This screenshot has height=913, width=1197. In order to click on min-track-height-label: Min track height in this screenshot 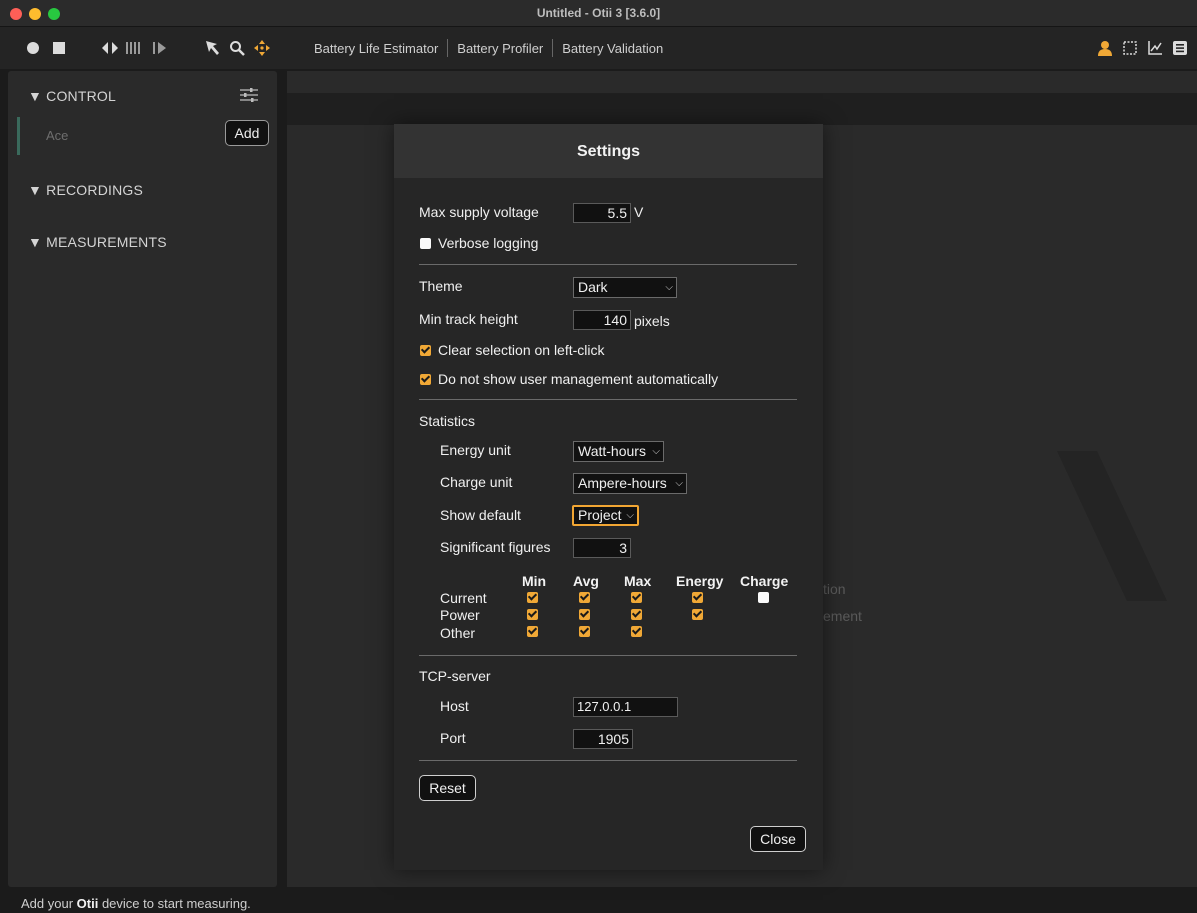, I will do `click(468, 319)`.